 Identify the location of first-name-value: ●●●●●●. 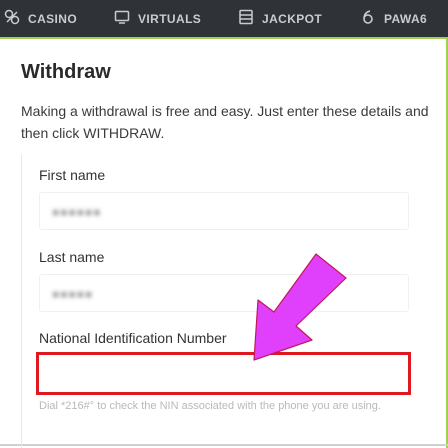
(77, 212).